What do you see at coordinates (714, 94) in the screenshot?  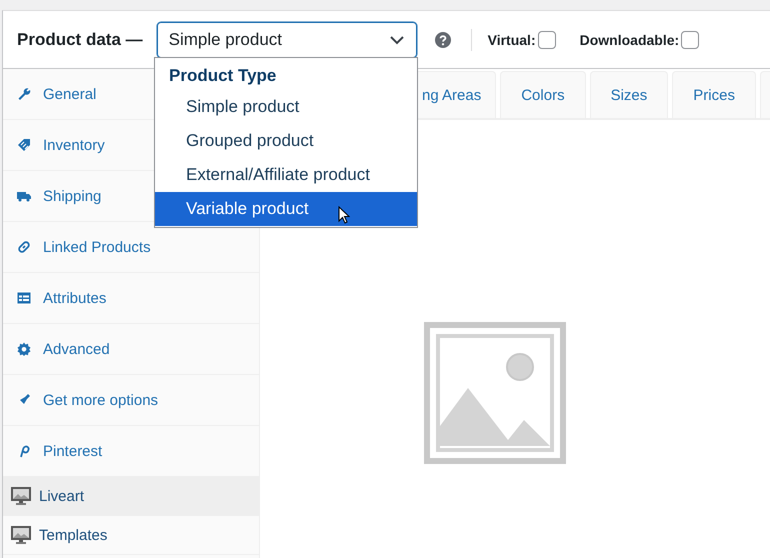 I see `tab: Prices` at bounding box center [714, 94].